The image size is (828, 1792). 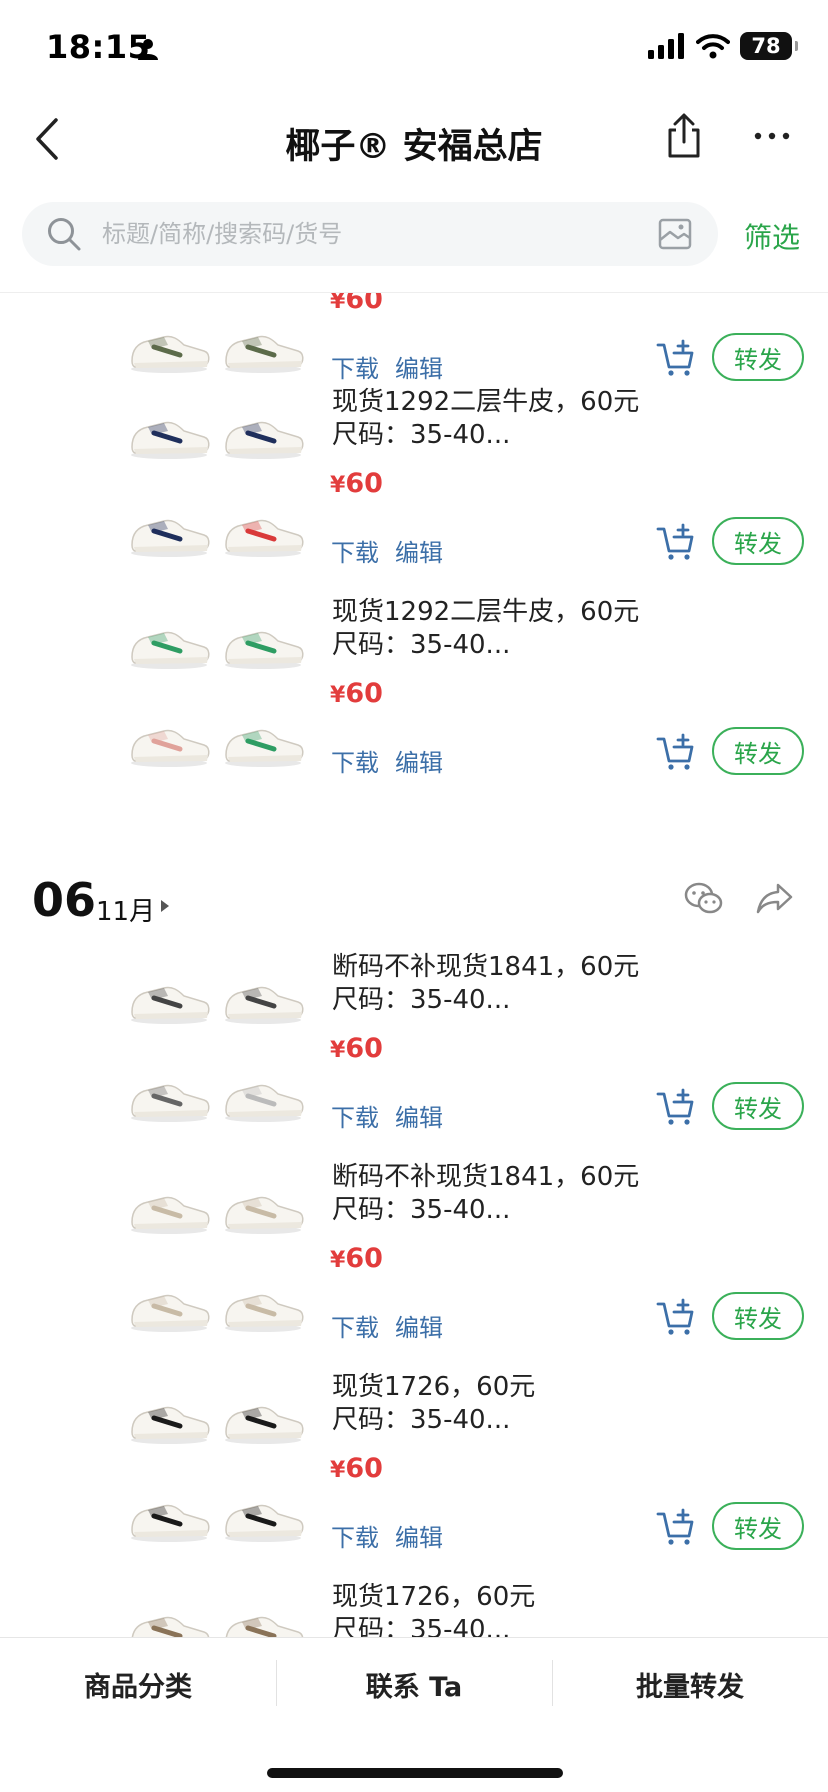 I want to click on tab-contact: 联系 Ta, so click(x=414, y=1684).